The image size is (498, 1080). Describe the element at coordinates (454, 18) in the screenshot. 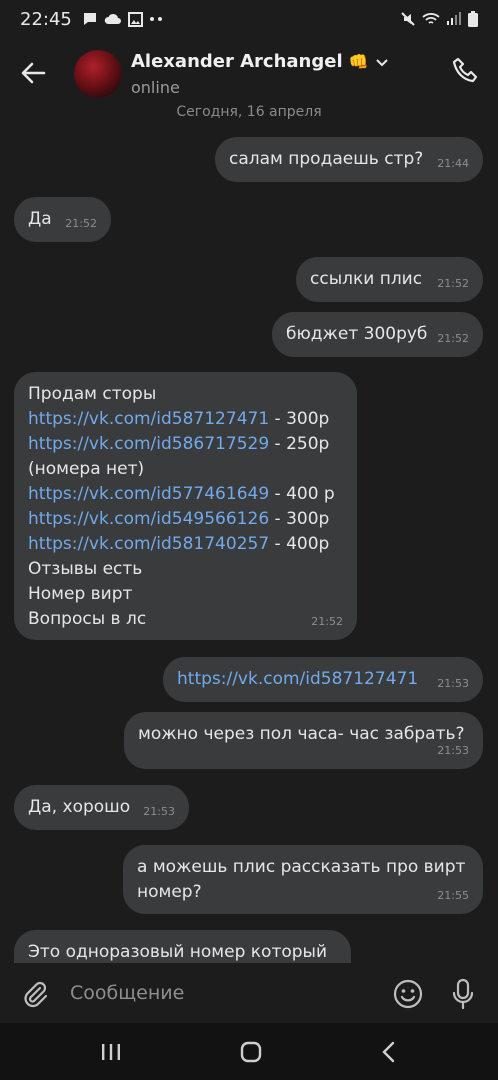

I see `signal-icon` at that location.